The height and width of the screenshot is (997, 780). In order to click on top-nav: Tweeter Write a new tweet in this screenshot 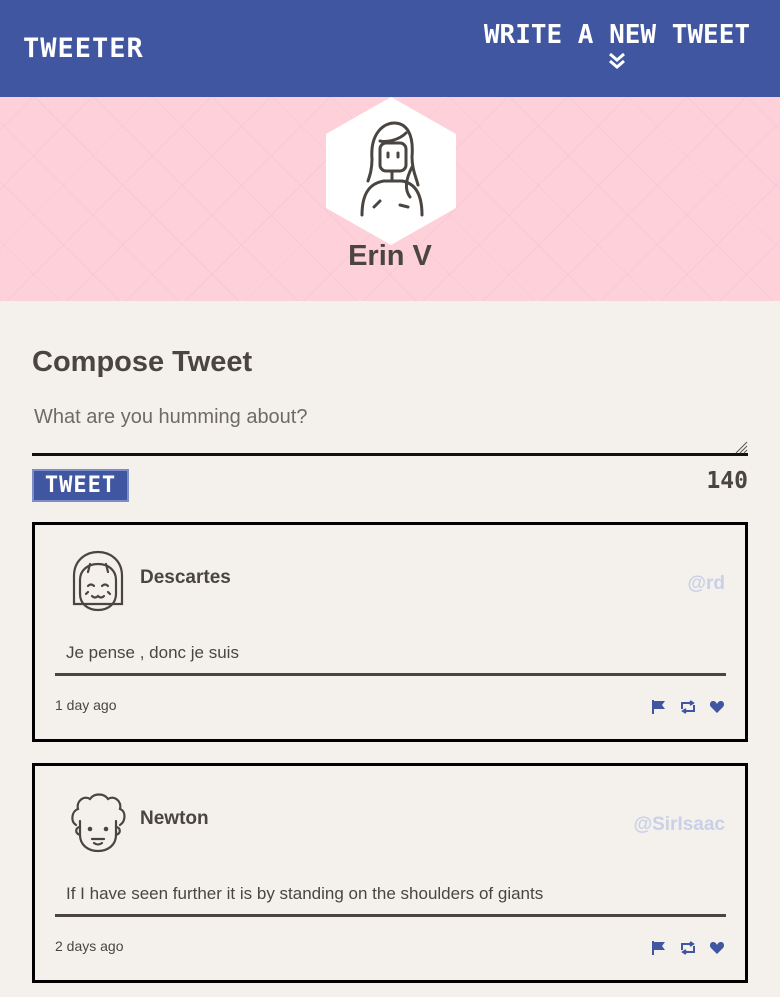, I will do `click(390, 48)`.